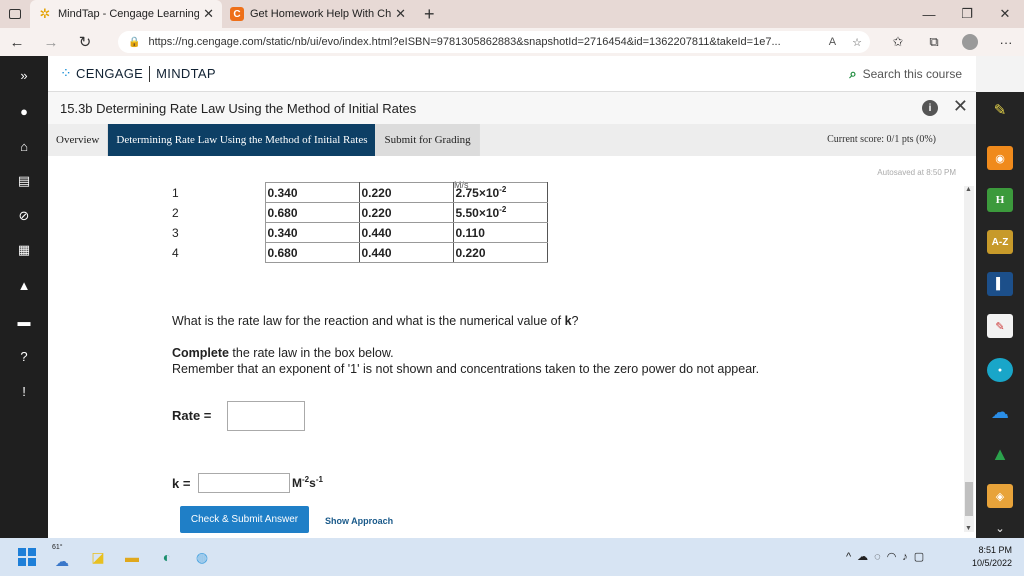  Describe the element at coordinates (1000, 454) in the screenshot. I see `google-drive-icon: ▲` at that location.